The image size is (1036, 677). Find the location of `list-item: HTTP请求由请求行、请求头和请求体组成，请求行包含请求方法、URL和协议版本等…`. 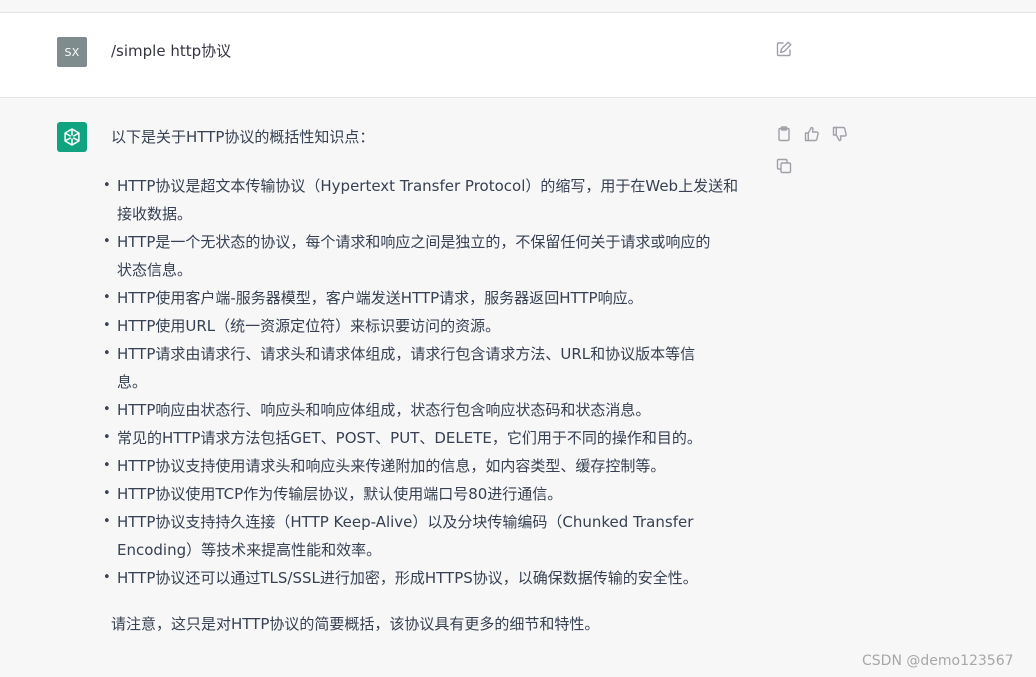

list-item: HTTP请求由请求行、请求头和请求体组成，请求行包含请求方法、URL和协议版本等… is located at coordinates (433, 368).